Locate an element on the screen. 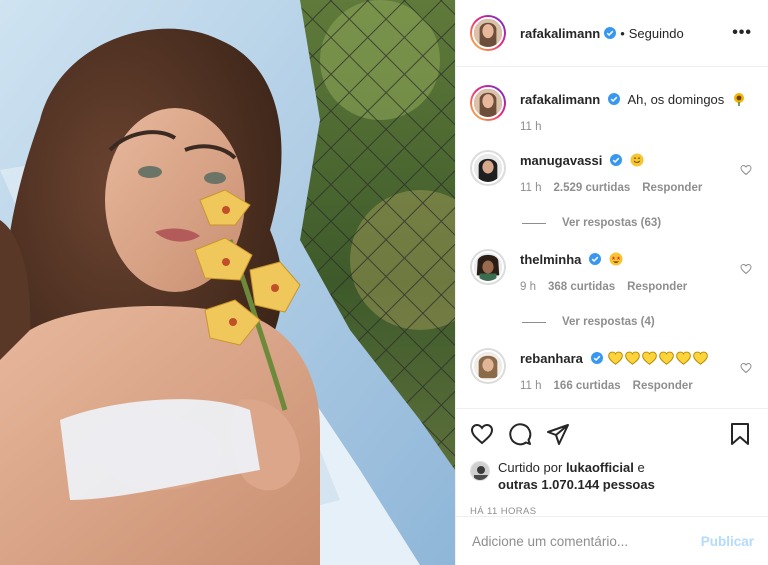 The width and height of the screenshot is (768, 565). comment-likes: 166 curtidas is located at coordinates (587, 386).